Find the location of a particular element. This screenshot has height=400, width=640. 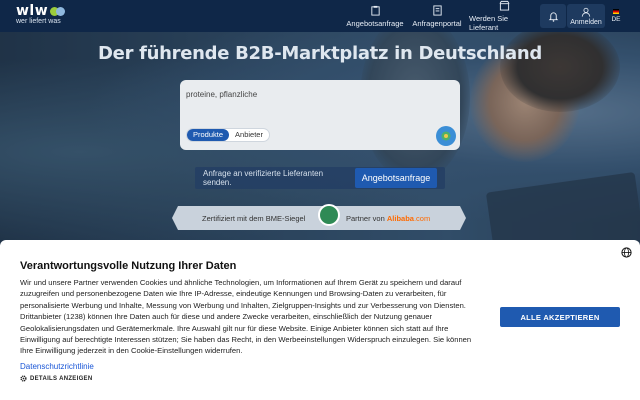

nav-werden-sie-lieferant: Werden Sie Lieferant is located at coordinates (504, 16).